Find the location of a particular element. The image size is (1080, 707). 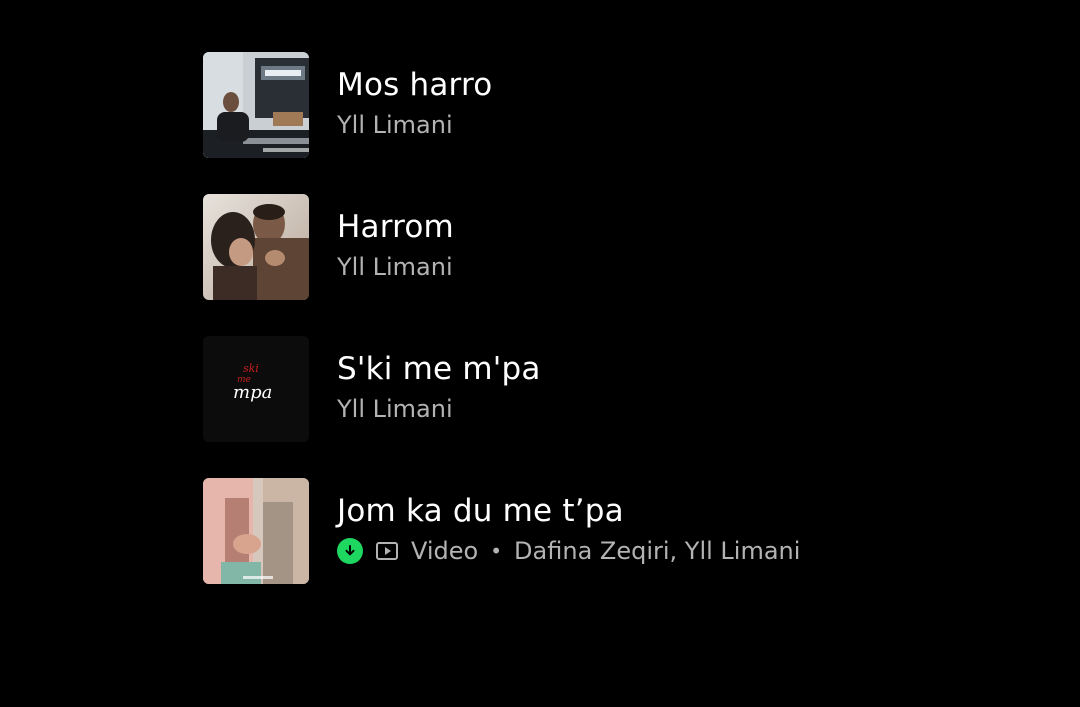

track-row-mos-harro: Mos harro Yll Limani is located at coordinates (613, 105).